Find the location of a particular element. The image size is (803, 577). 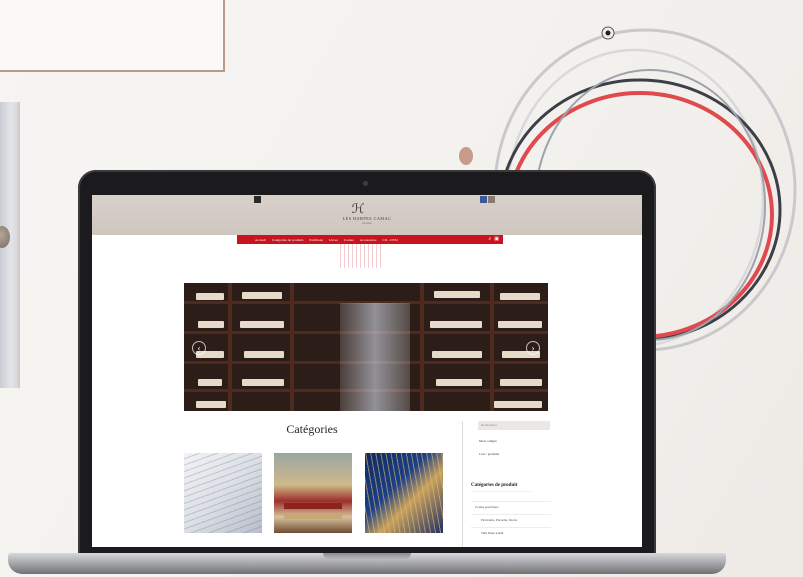

nav-item-strings: Cordes is located at coordinates (349, 240).